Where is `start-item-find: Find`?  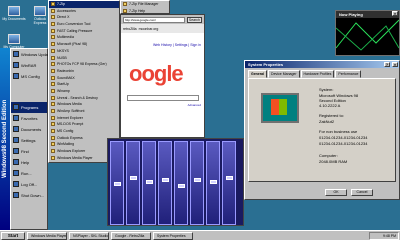 start-item-find: Find is located at coordinates (29, 151).